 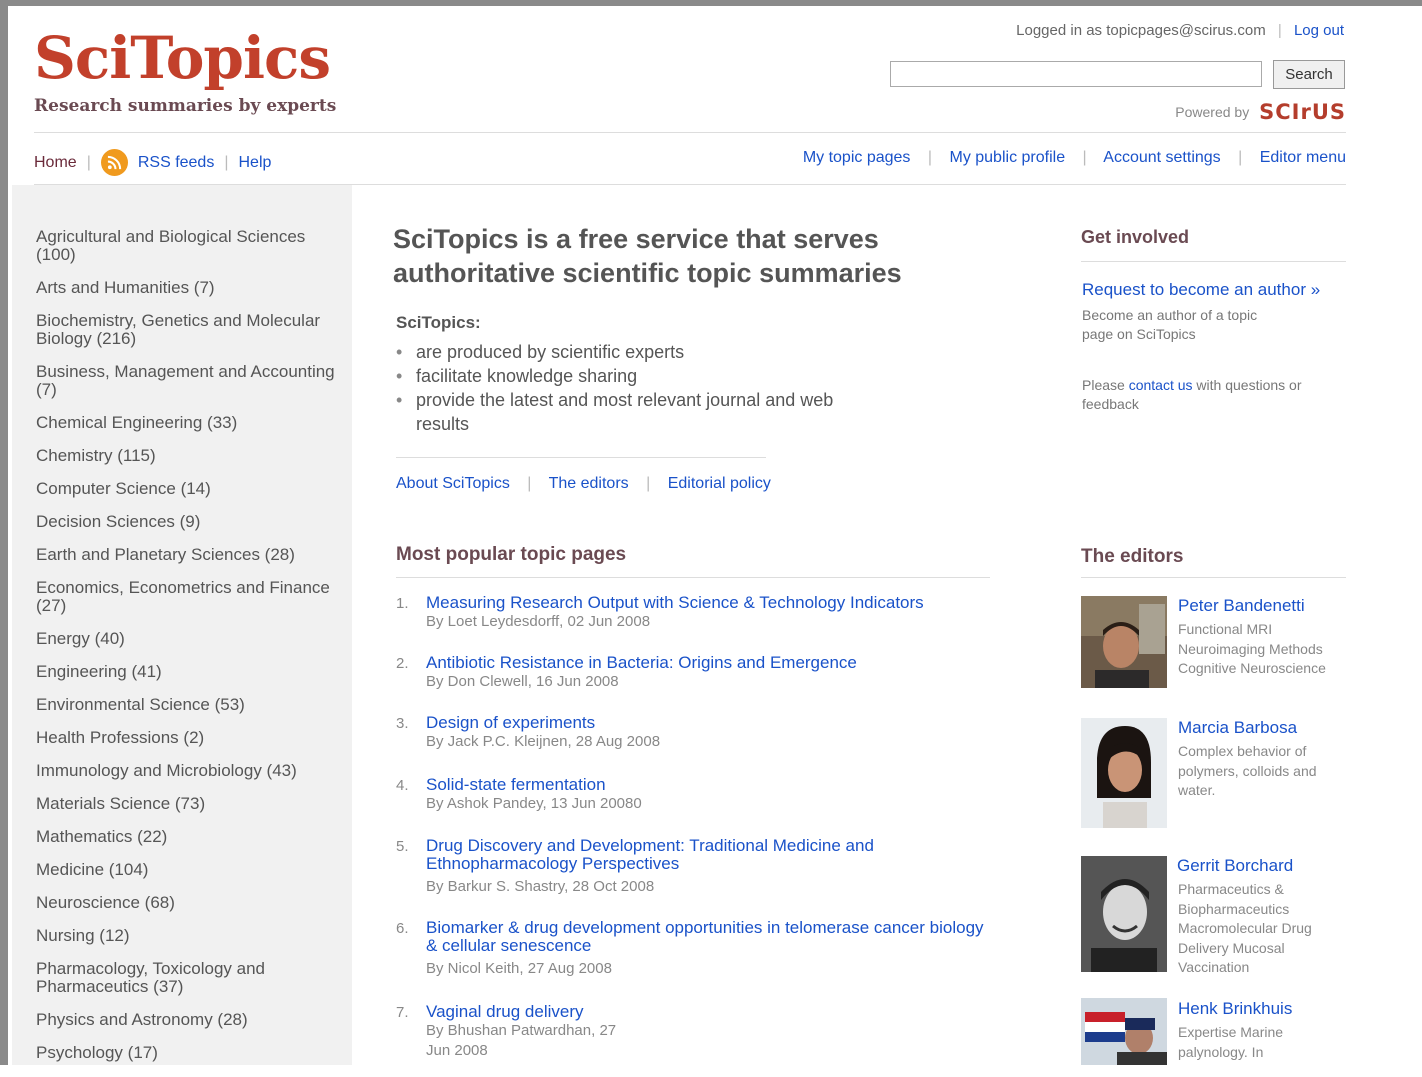 I want to click on category-link: Nursing (12), so click(x=186, y=936).